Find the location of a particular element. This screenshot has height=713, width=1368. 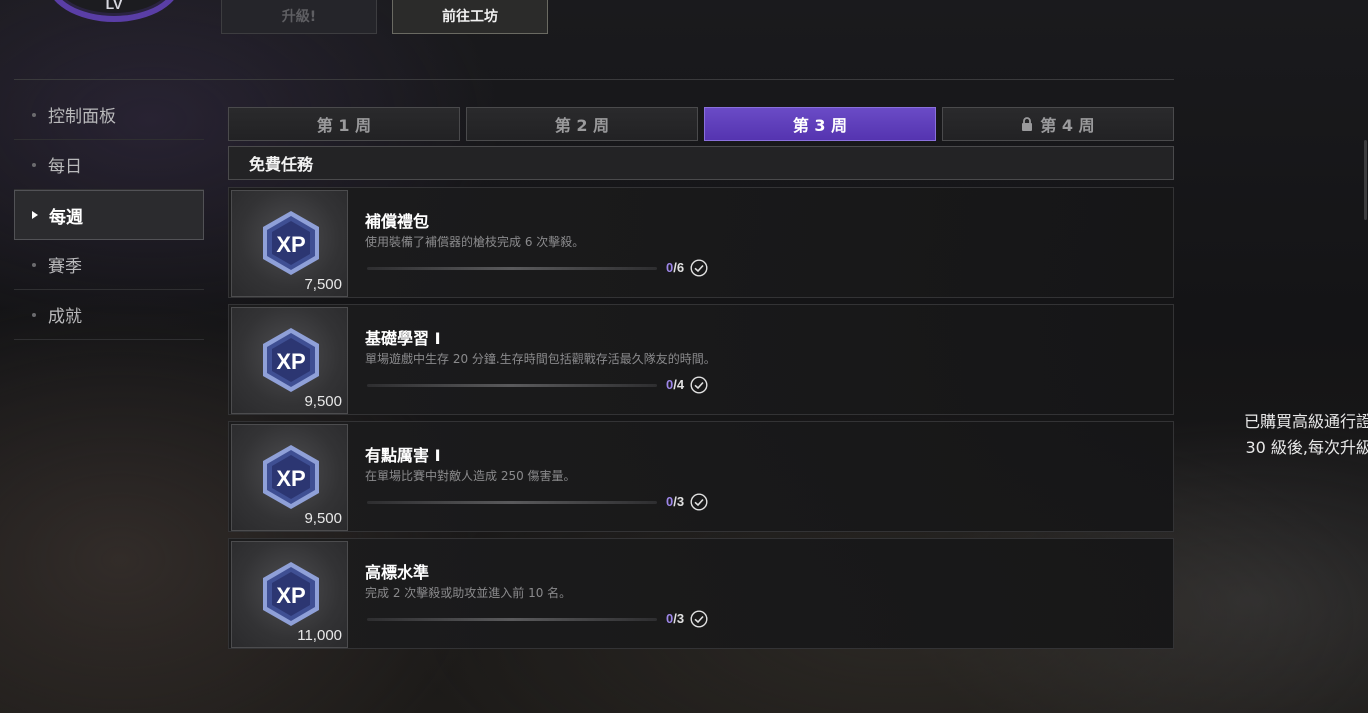

week-tabs: 第 1 周 第 2 周 第 3 周 第 4 周 is located at coordinates (701, 124).